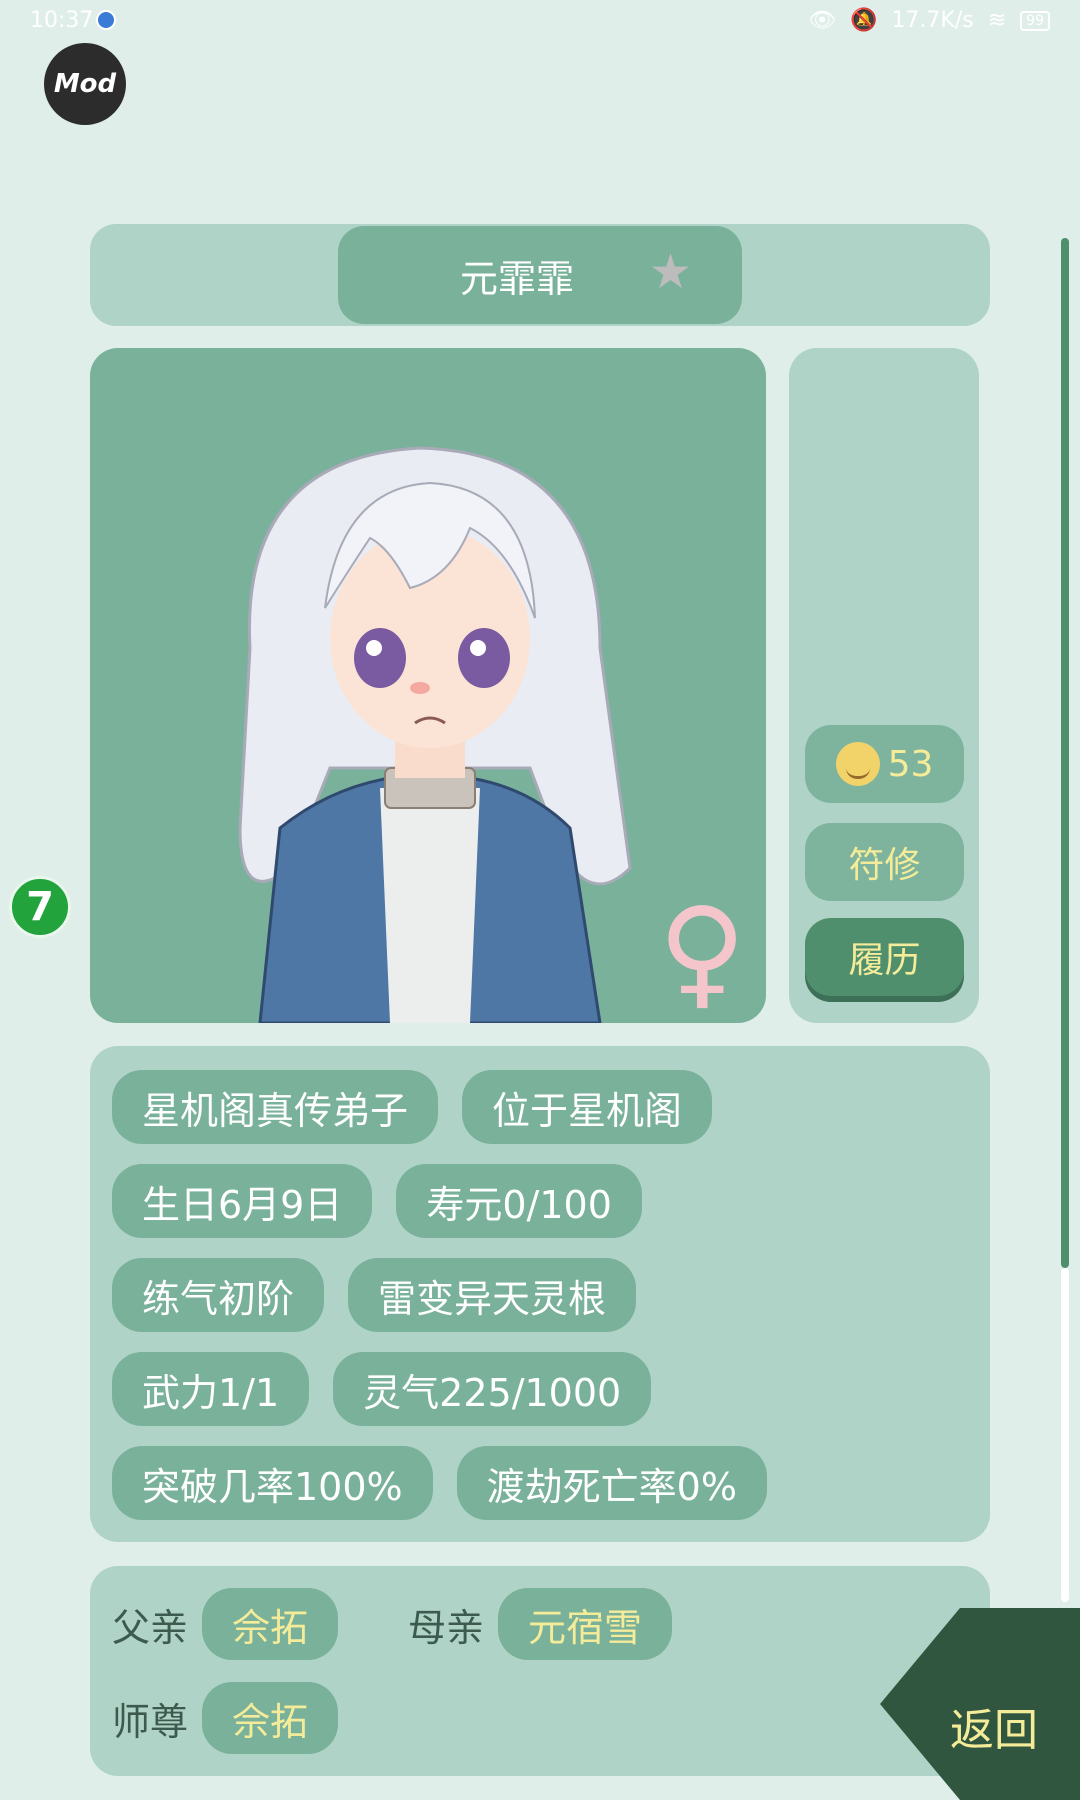 Image resolution: width=1080 pixels, height=1800 pixels. What do you see at coordinates (1065, 1435) in the screenshot?
I see `scrollbar-track` at bounding box center [1065, 1435].